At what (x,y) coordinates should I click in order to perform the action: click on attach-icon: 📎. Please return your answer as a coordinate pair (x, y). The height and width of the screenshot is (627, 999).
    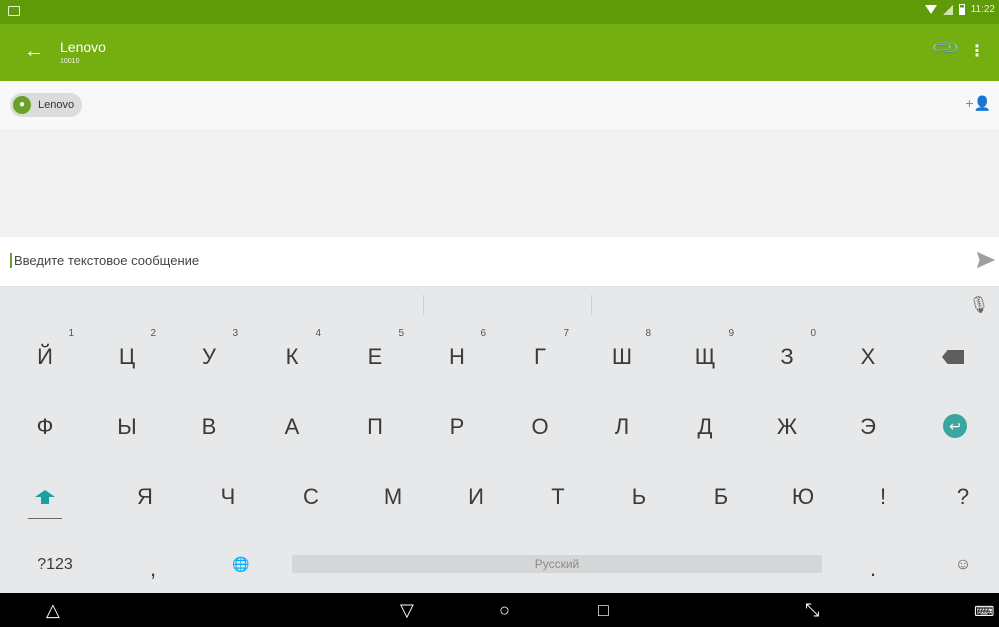
    Looking at the image, I should click on (945, 48).